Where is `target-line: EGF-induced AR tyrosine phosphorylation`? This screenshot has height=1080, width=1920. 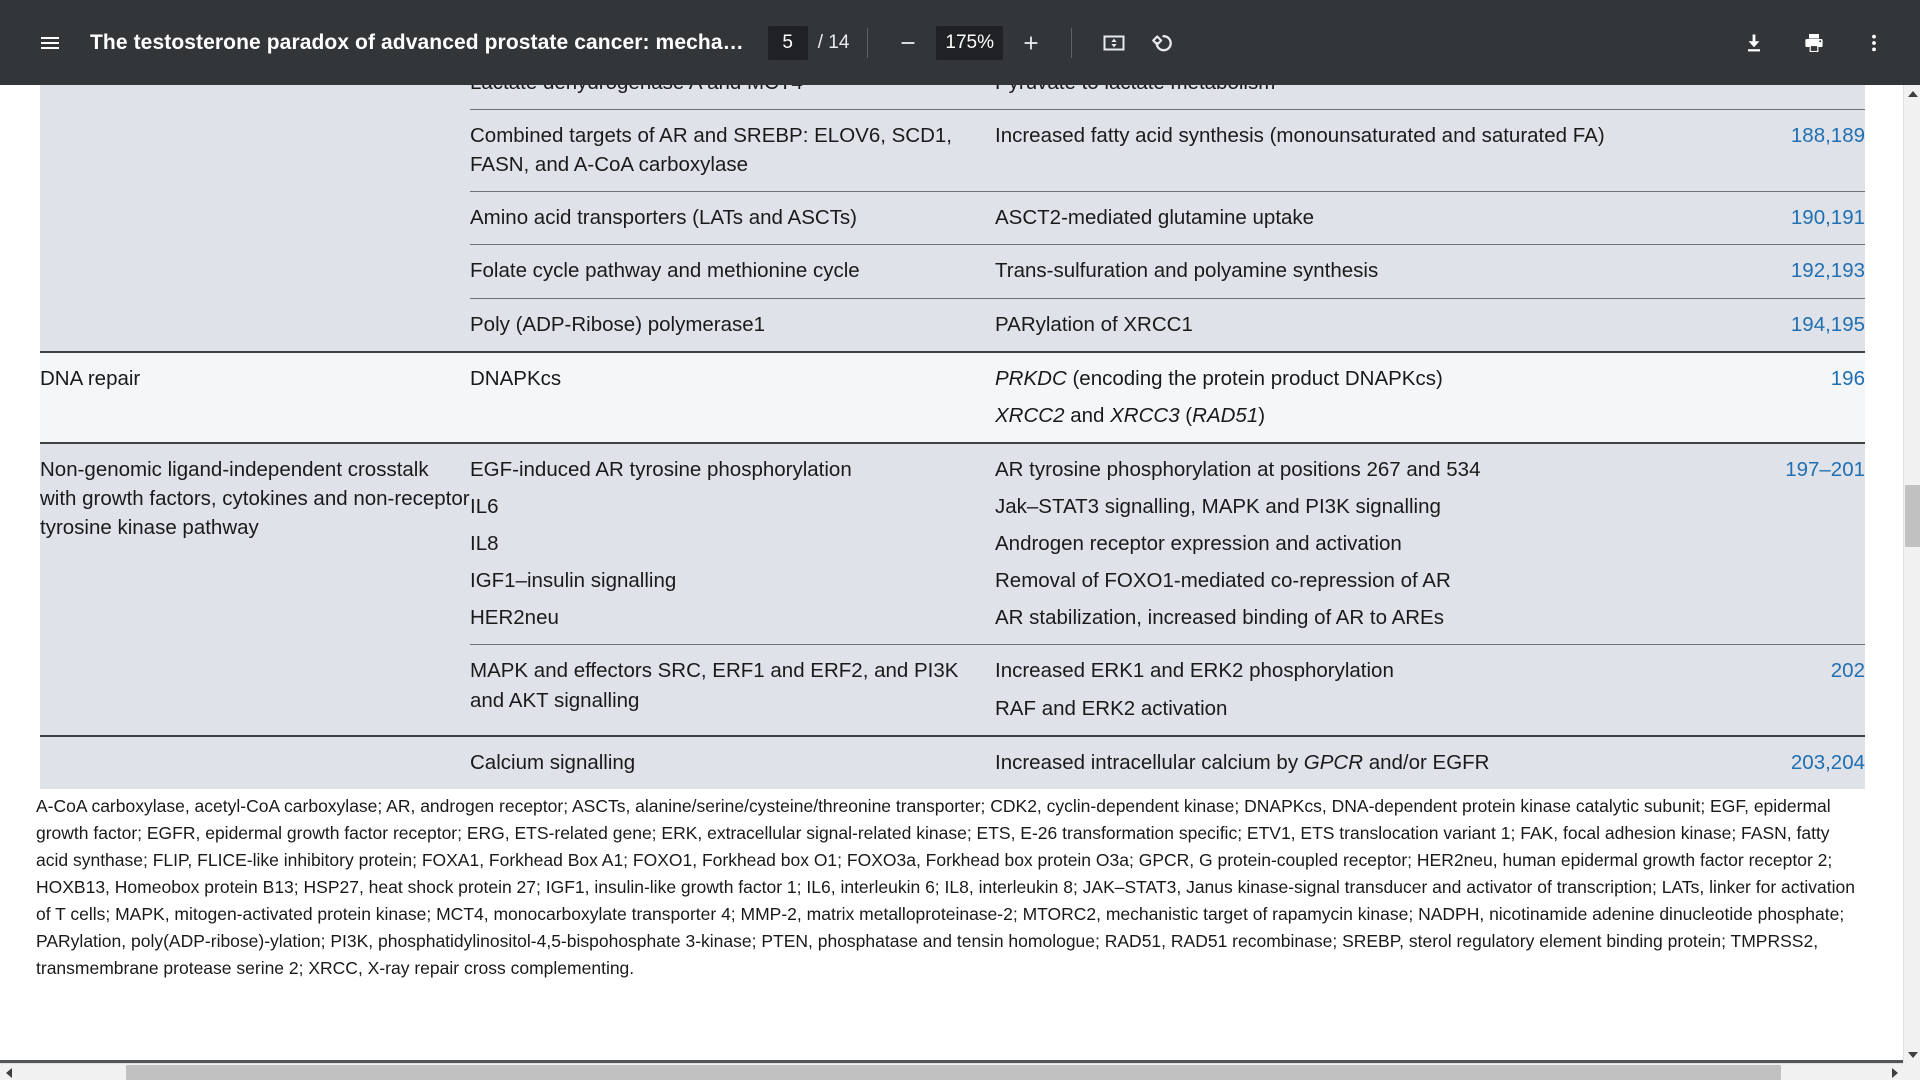
target-line: EGF-induced AR tyrosine phosphorylation is located at coordinates (661, 469).